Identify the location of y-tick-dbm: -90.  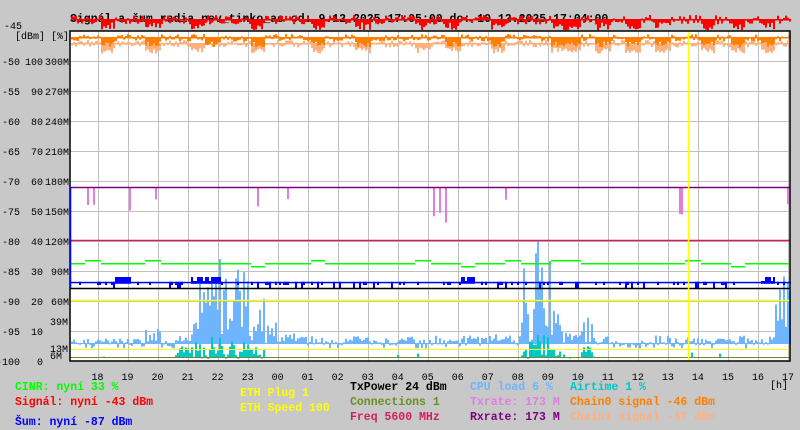
(11, 303).